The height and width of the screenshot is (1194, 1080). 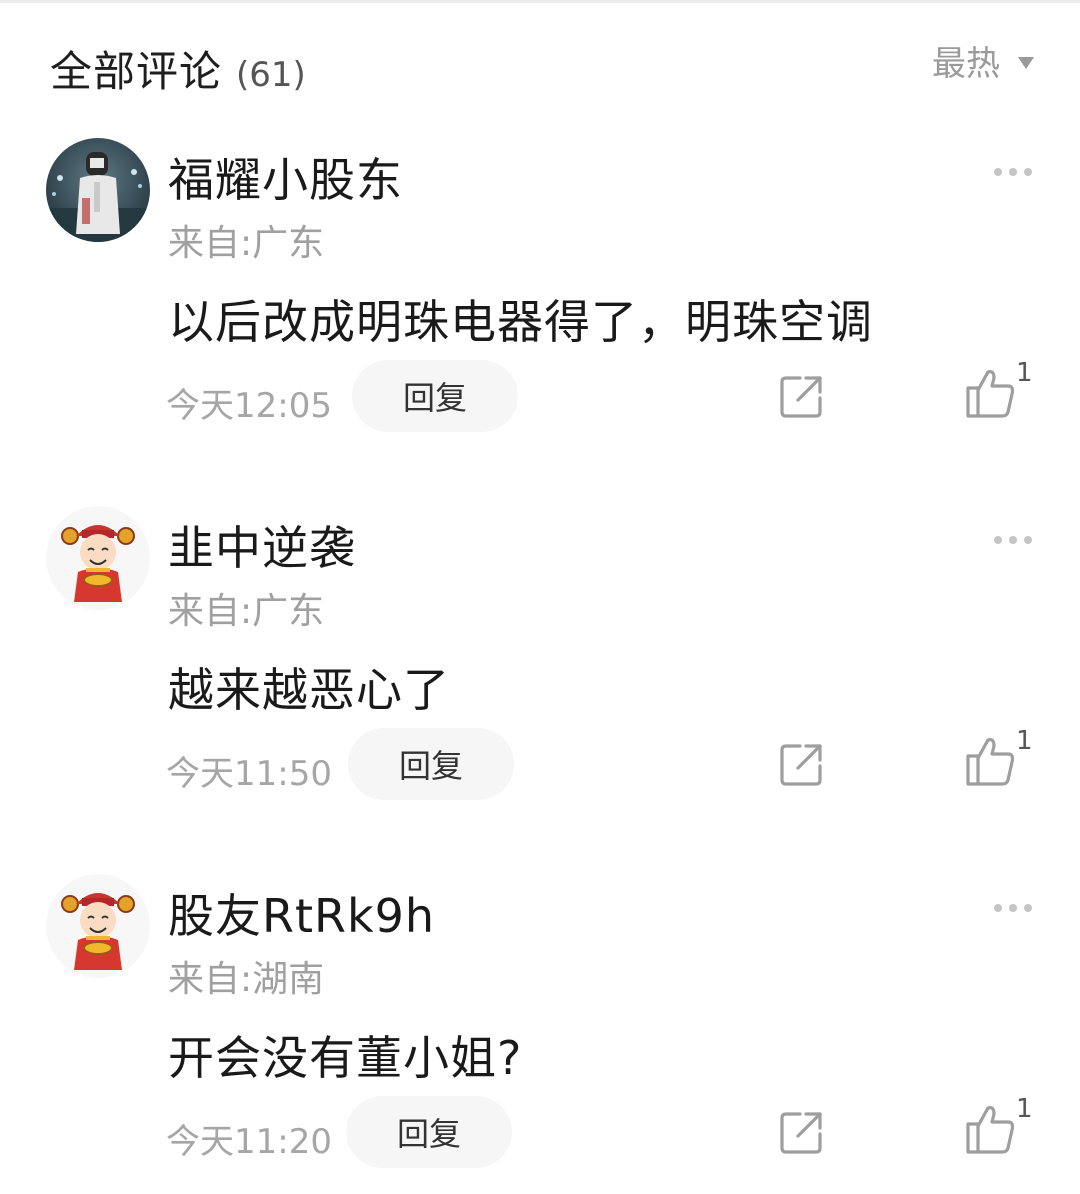 What do you see at coordinates (540, 1) in the screenshot?
I see `top-divider` at bounding box center [540, 1].